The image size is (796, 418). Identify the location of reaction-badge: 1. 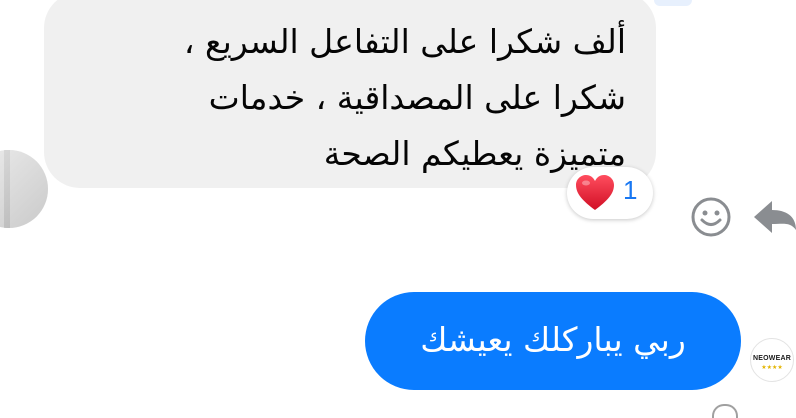
(610, 193).